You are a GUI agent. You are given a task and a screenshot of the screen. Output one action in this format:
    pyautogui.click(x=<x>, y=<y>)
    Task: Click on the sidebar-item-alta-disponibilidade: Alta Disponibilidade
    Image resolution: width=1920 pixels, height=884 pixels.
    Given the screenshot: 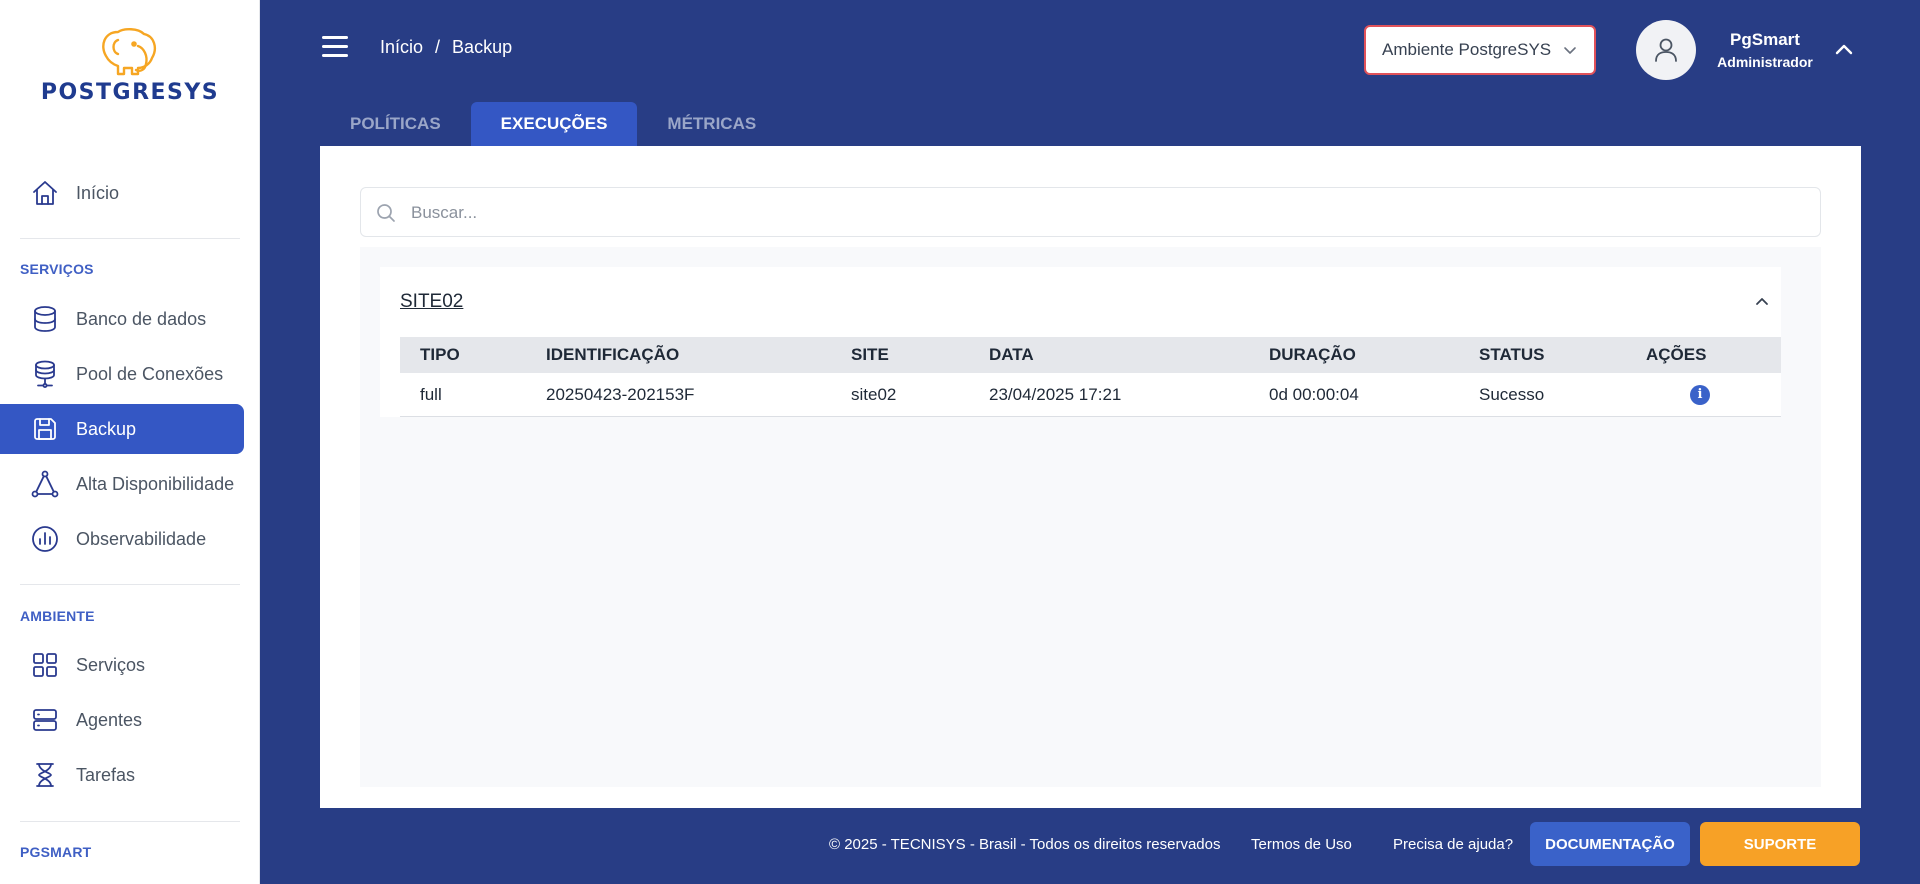 What is the action you would take?
    pyautogui.click(x=122, y=484)
    